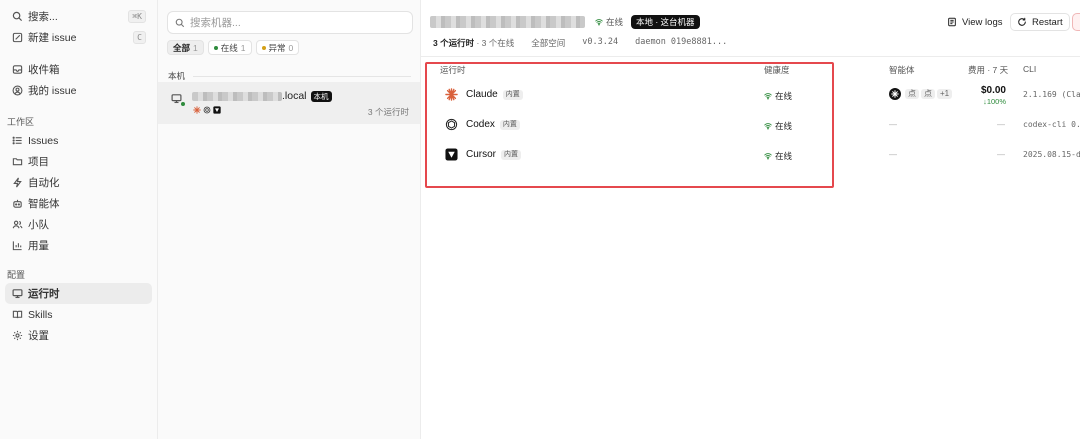  What do you see at coordinates (78, 16) in the screenshot?
I see `sidebar-search: 搜索... ⌘K` at bounding box center [78, 16].